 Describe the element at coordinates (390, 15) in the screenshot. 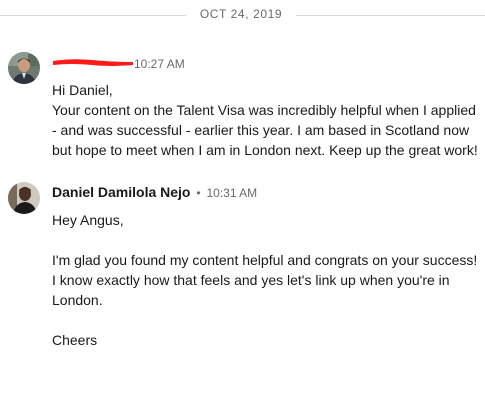

I see `divider-line-right` at that location.